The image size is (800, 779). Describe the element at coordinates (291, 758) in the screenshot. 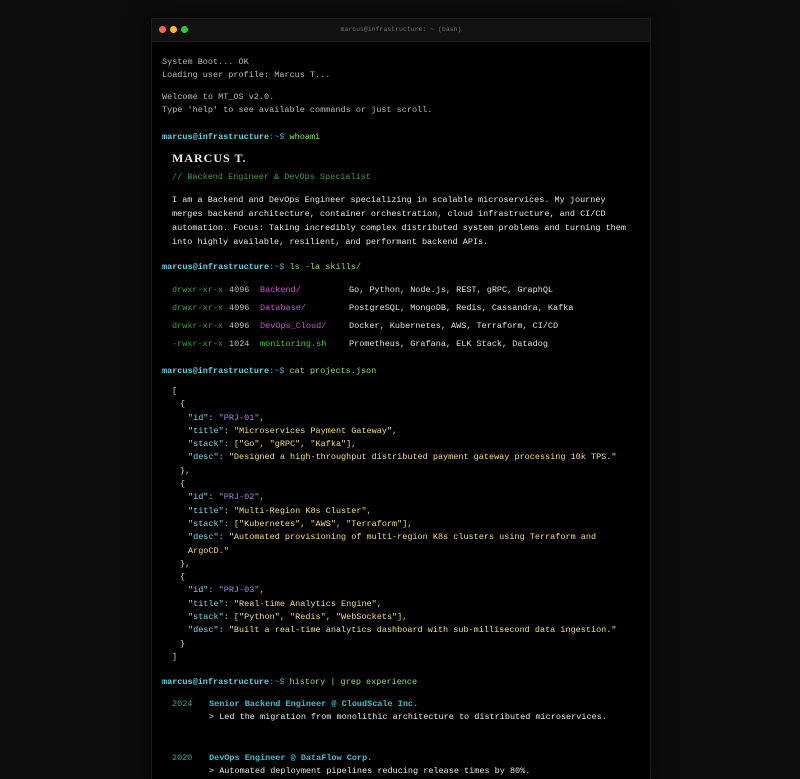

I see `experience-title: DevOps Engineer @ DataFlow Corp.` at that location.